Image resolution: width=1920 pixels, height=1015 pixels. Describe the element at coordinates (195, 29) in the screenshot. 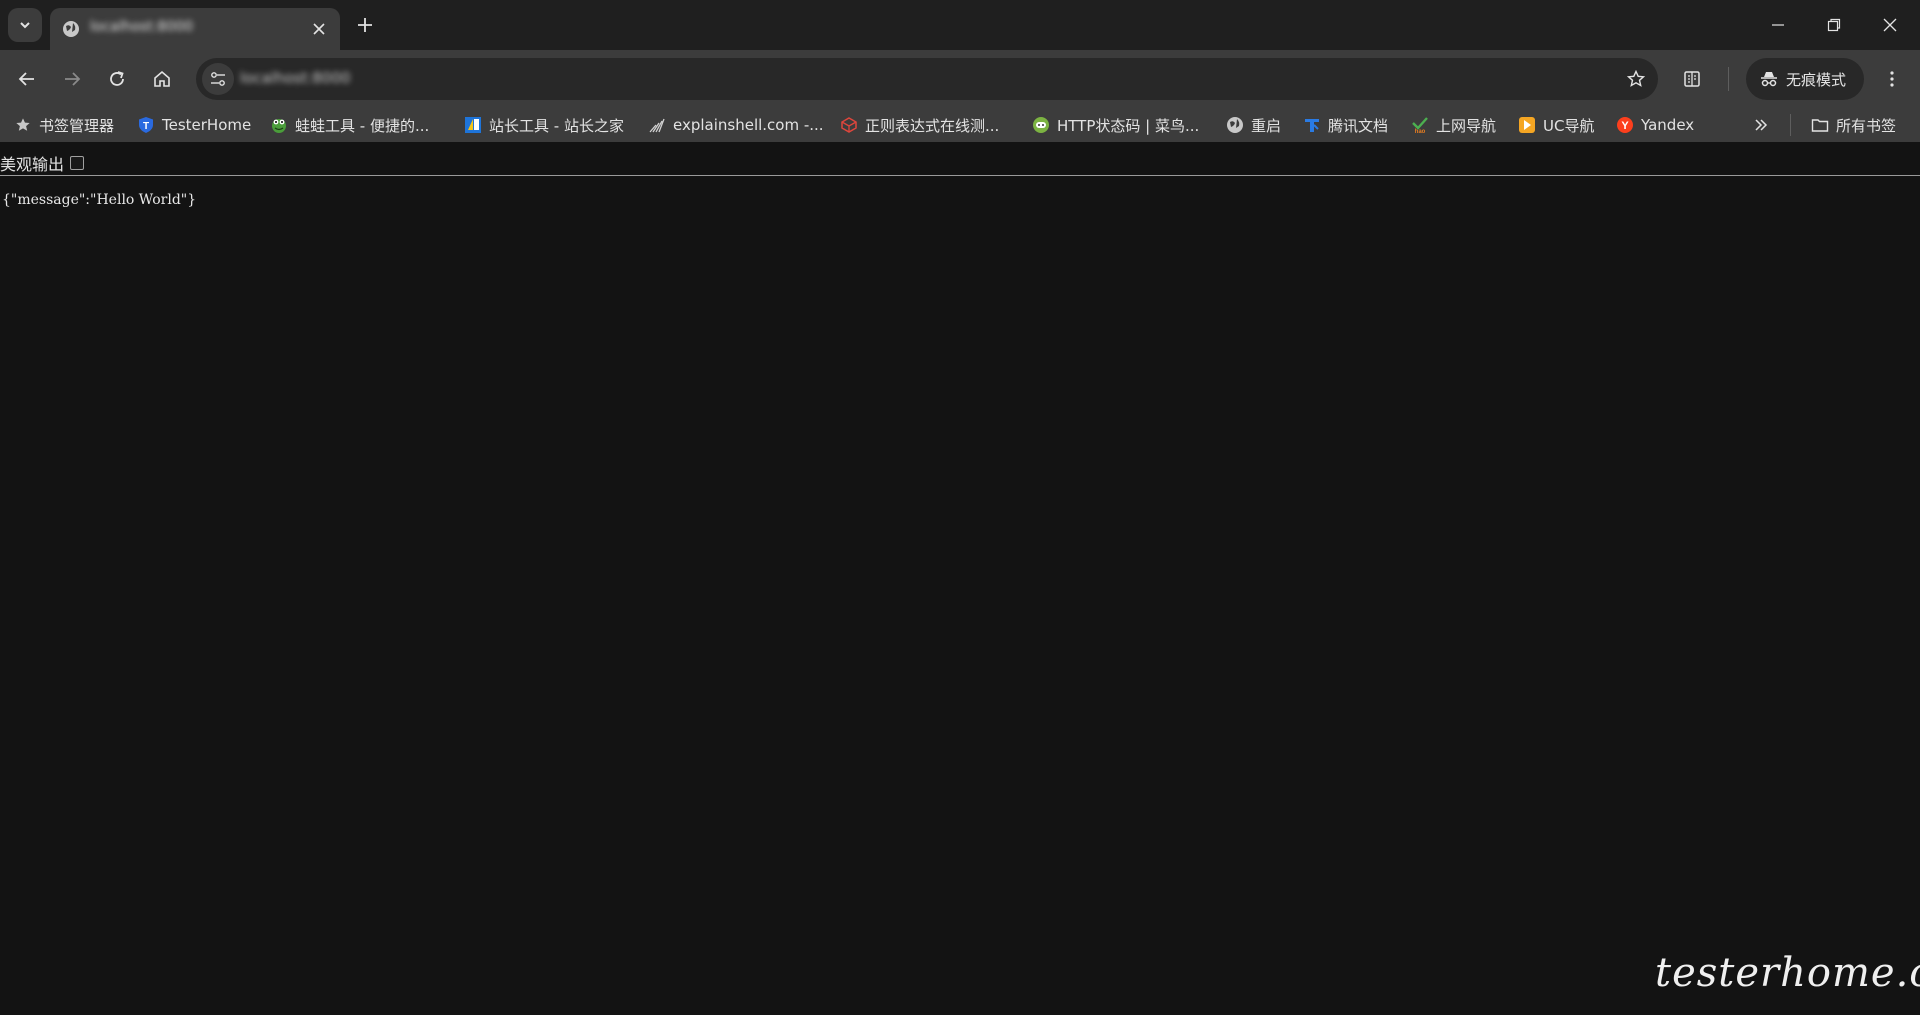

I see `active-tab: localhost:8000` at that location.